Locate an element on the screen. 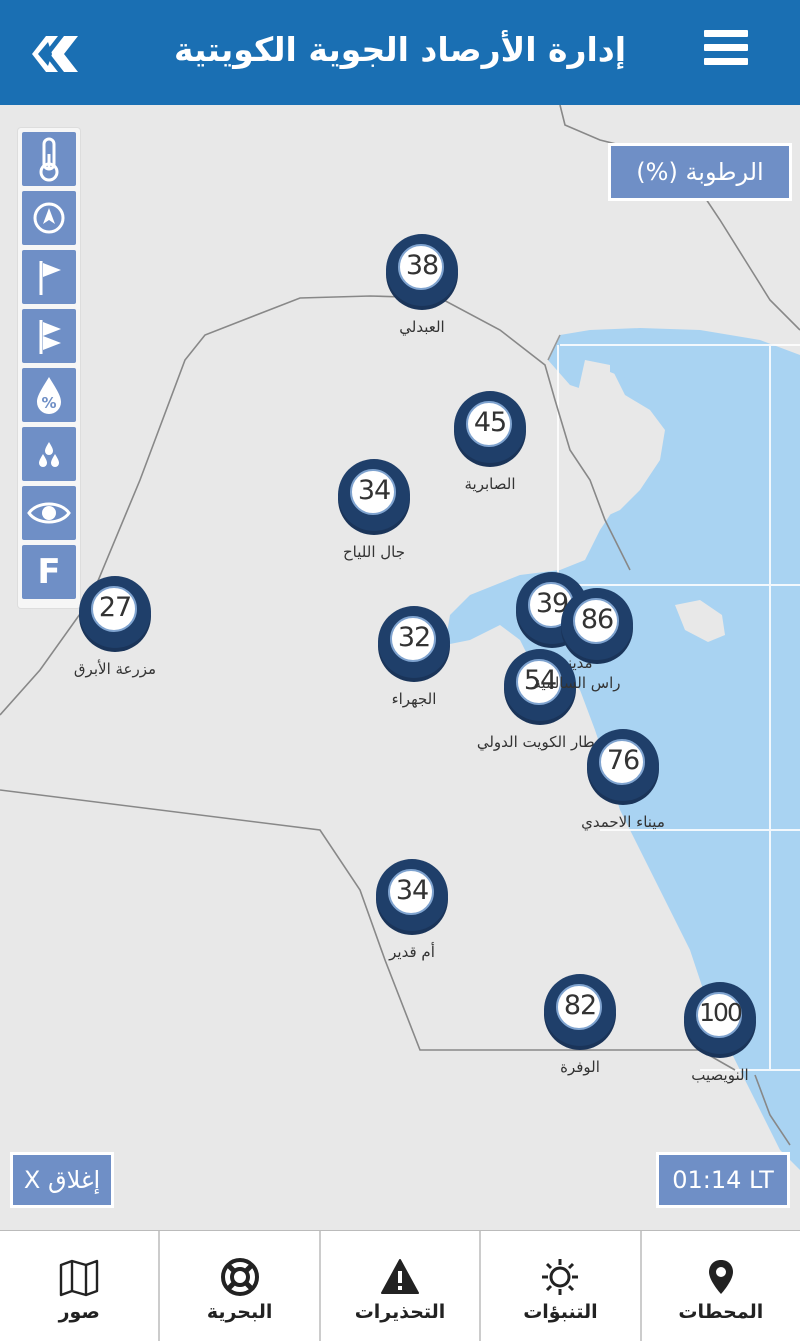  tab-stations: المحطات is located at coordinates (720, 1286).